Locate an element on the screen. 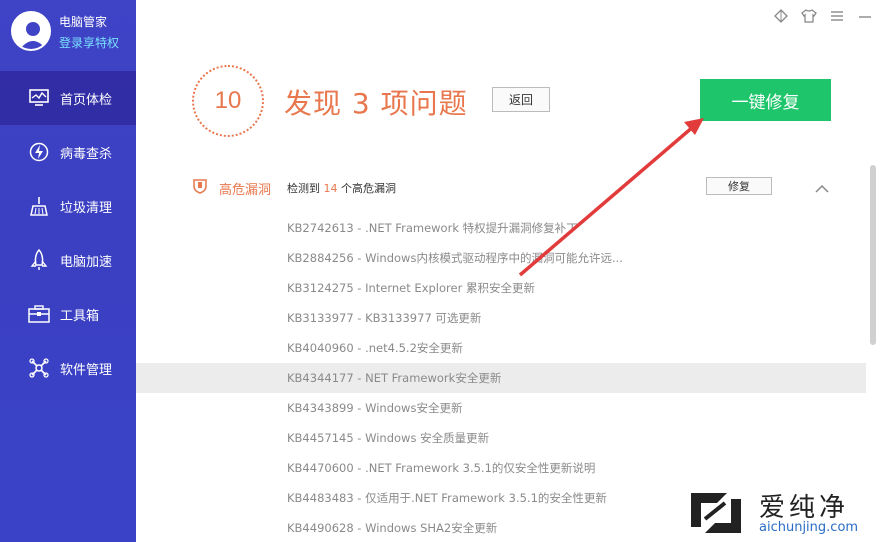  menu-icon is located at coordinates (837, 16).